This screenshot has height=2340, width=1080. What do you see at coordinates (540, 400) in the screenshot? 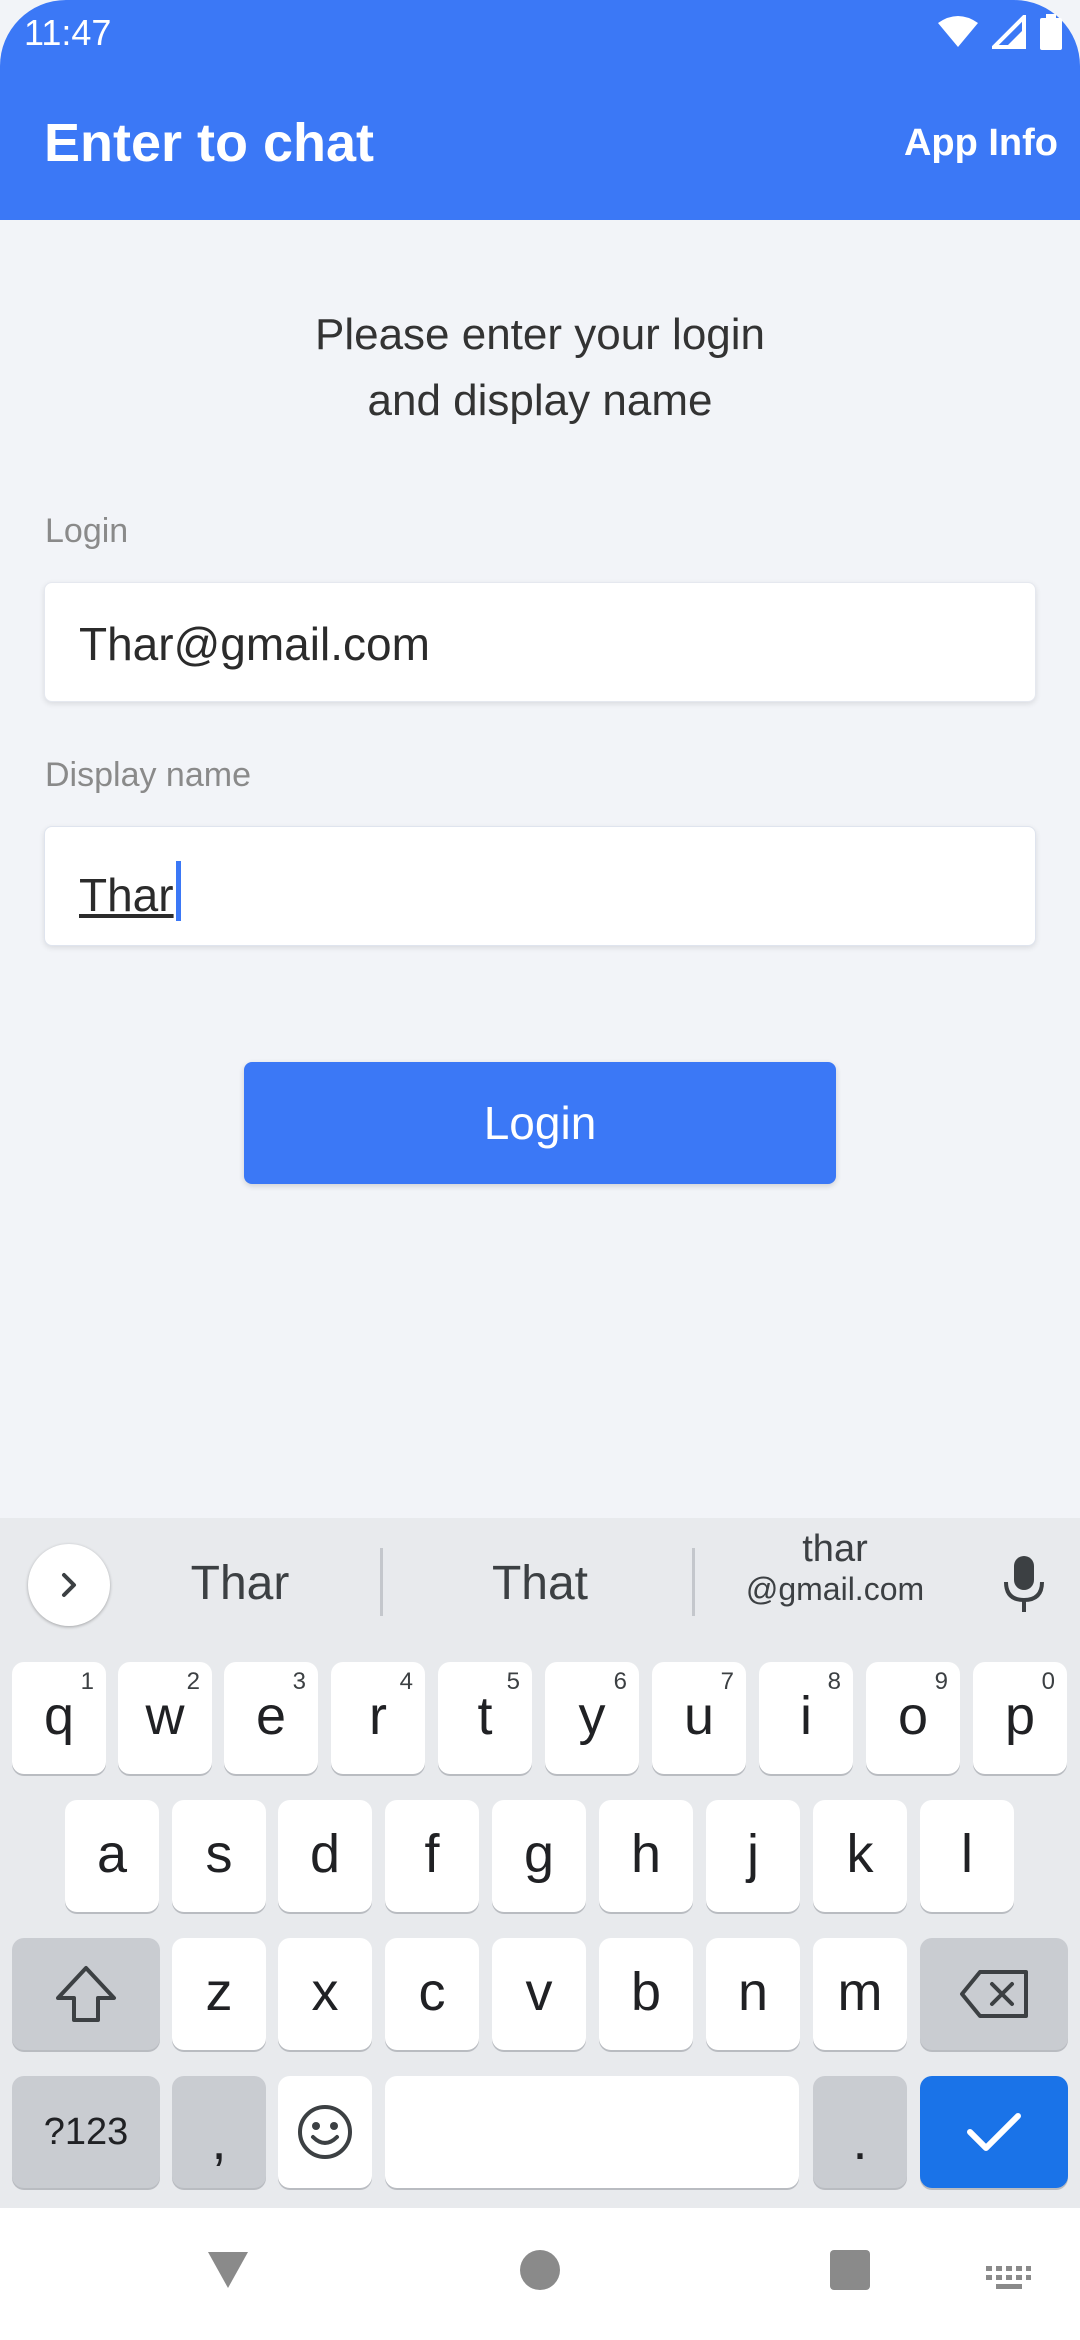
I see `instruction-line-2: and display name` at bounding box center [540, 400].